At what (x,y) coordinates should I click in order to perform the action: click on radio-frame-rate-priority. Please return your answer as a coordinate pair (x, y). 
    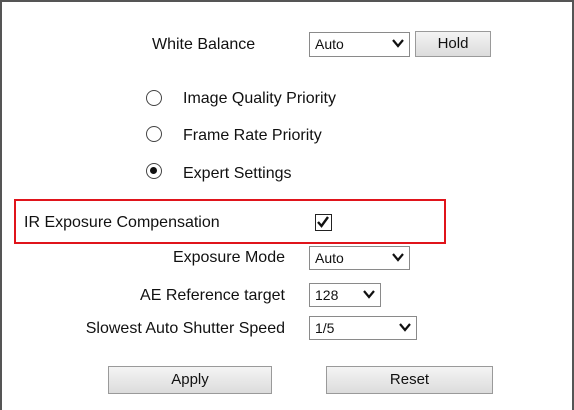
    Looking at the image, I should click on (154, 134).